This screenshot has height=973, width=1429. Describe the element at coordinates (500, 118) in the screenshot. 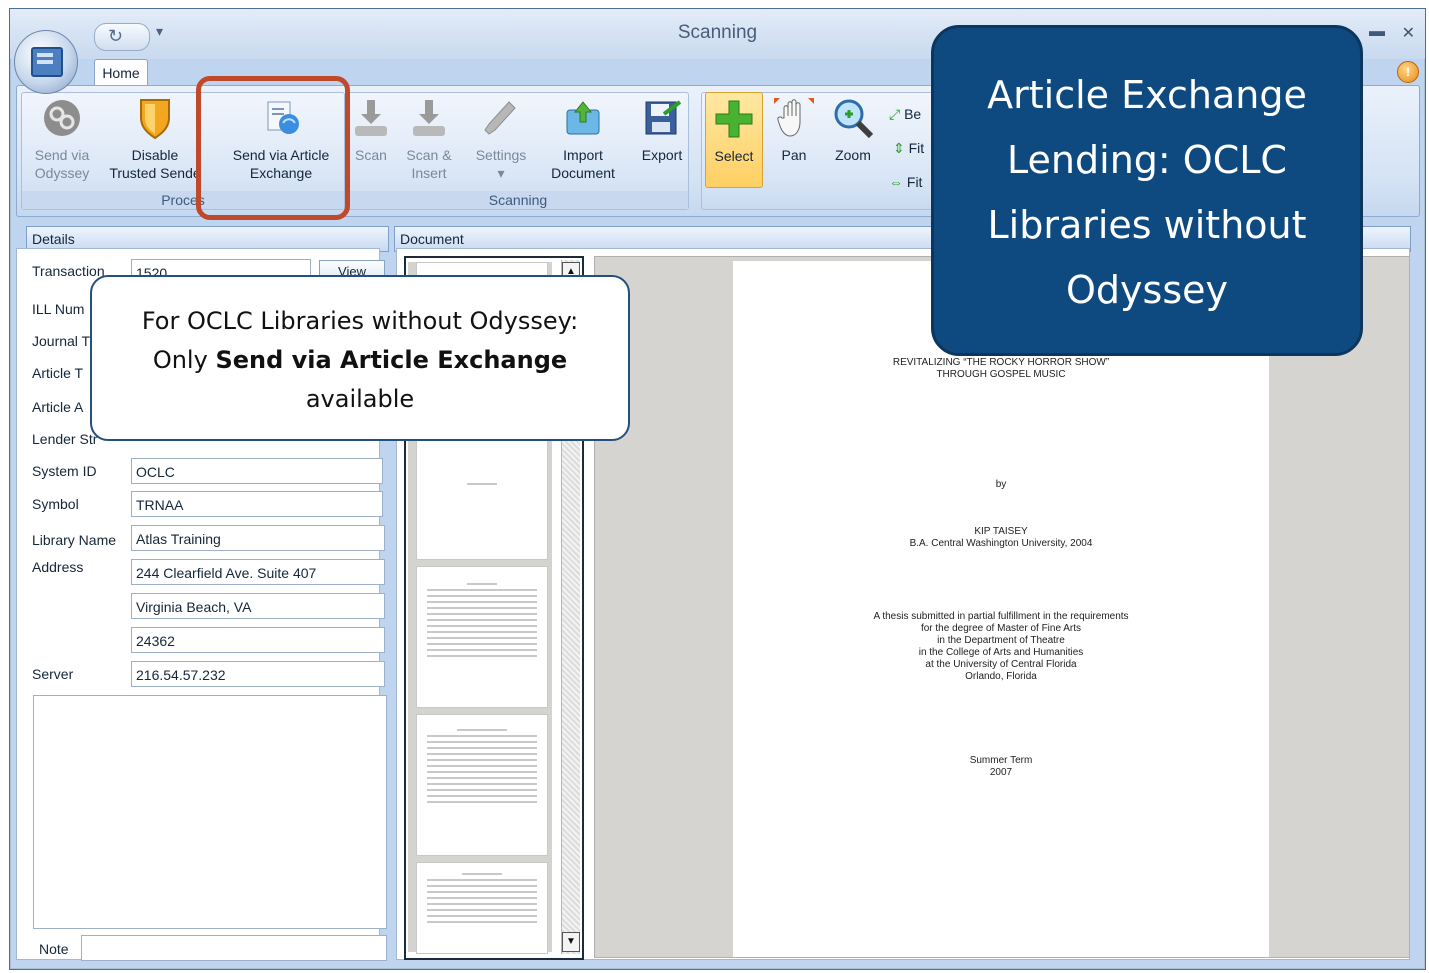

I see `wrench-icon` at that location.